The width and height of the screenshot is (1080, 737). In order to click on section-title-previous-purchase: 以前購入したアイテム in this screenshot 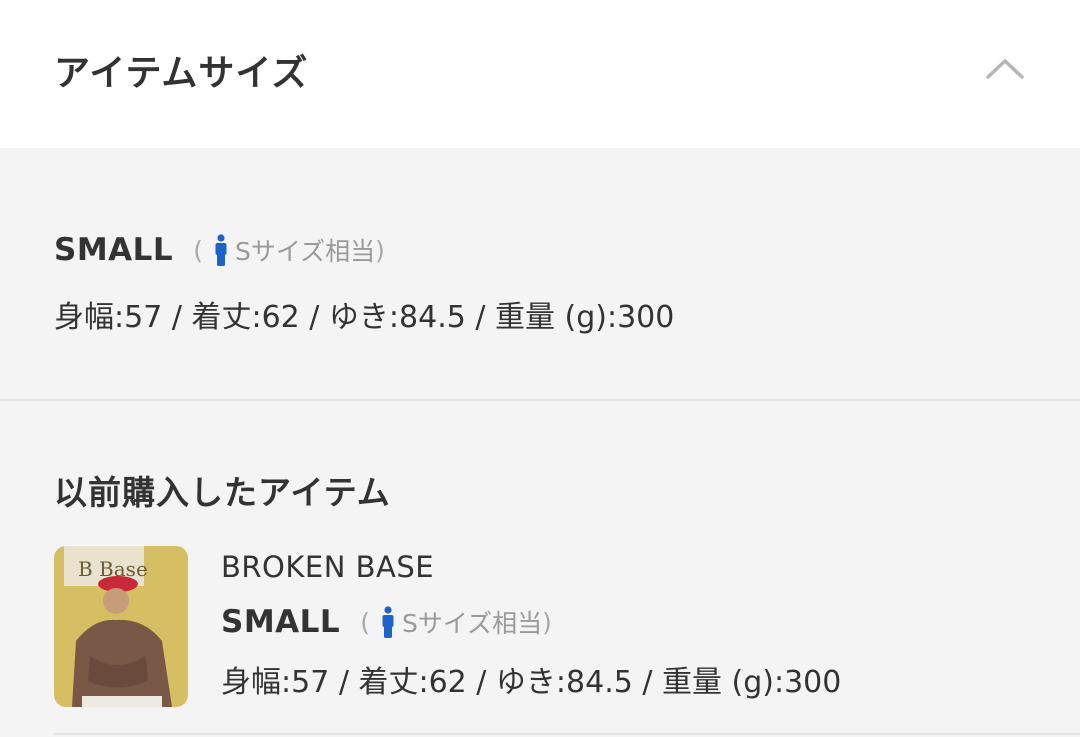, I will do `click(222, 492)`.